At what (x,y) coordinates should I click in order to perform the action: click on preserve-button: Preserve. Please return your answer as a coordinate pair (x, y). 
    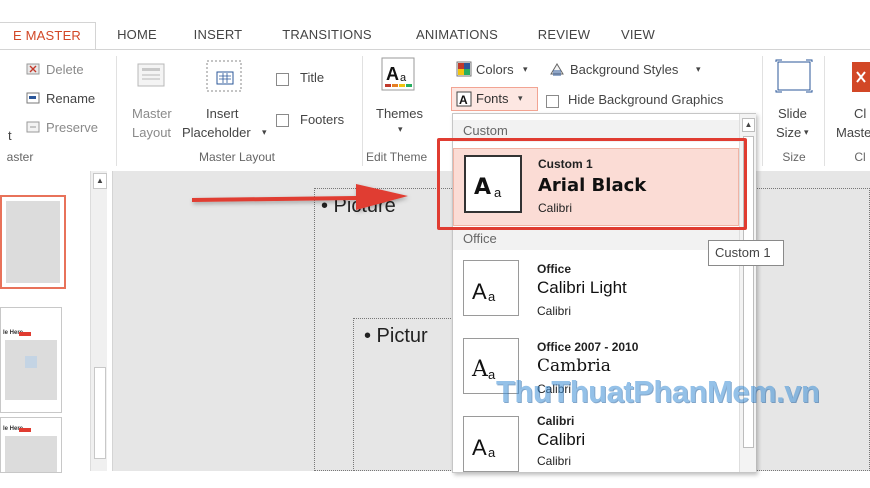
    Looking at the image, I should click on (72, 127).